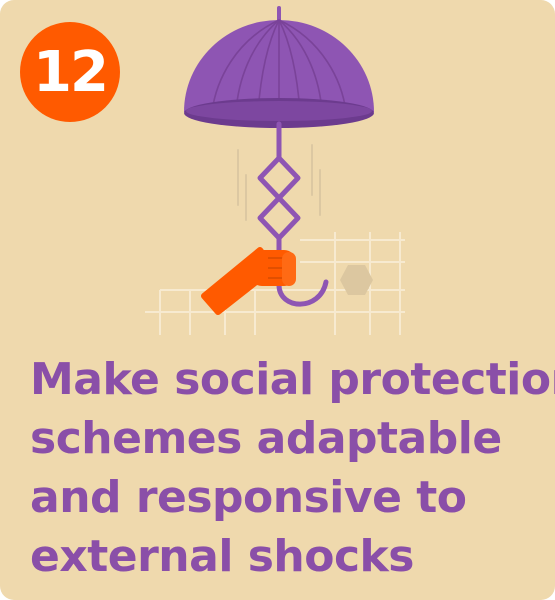 Image resolution: width=555 pixels, height=600 pixels. What do you see at coordinates (248, 281) in the screenshot?
I see `hand-icon` at bounding box center [248, 281].